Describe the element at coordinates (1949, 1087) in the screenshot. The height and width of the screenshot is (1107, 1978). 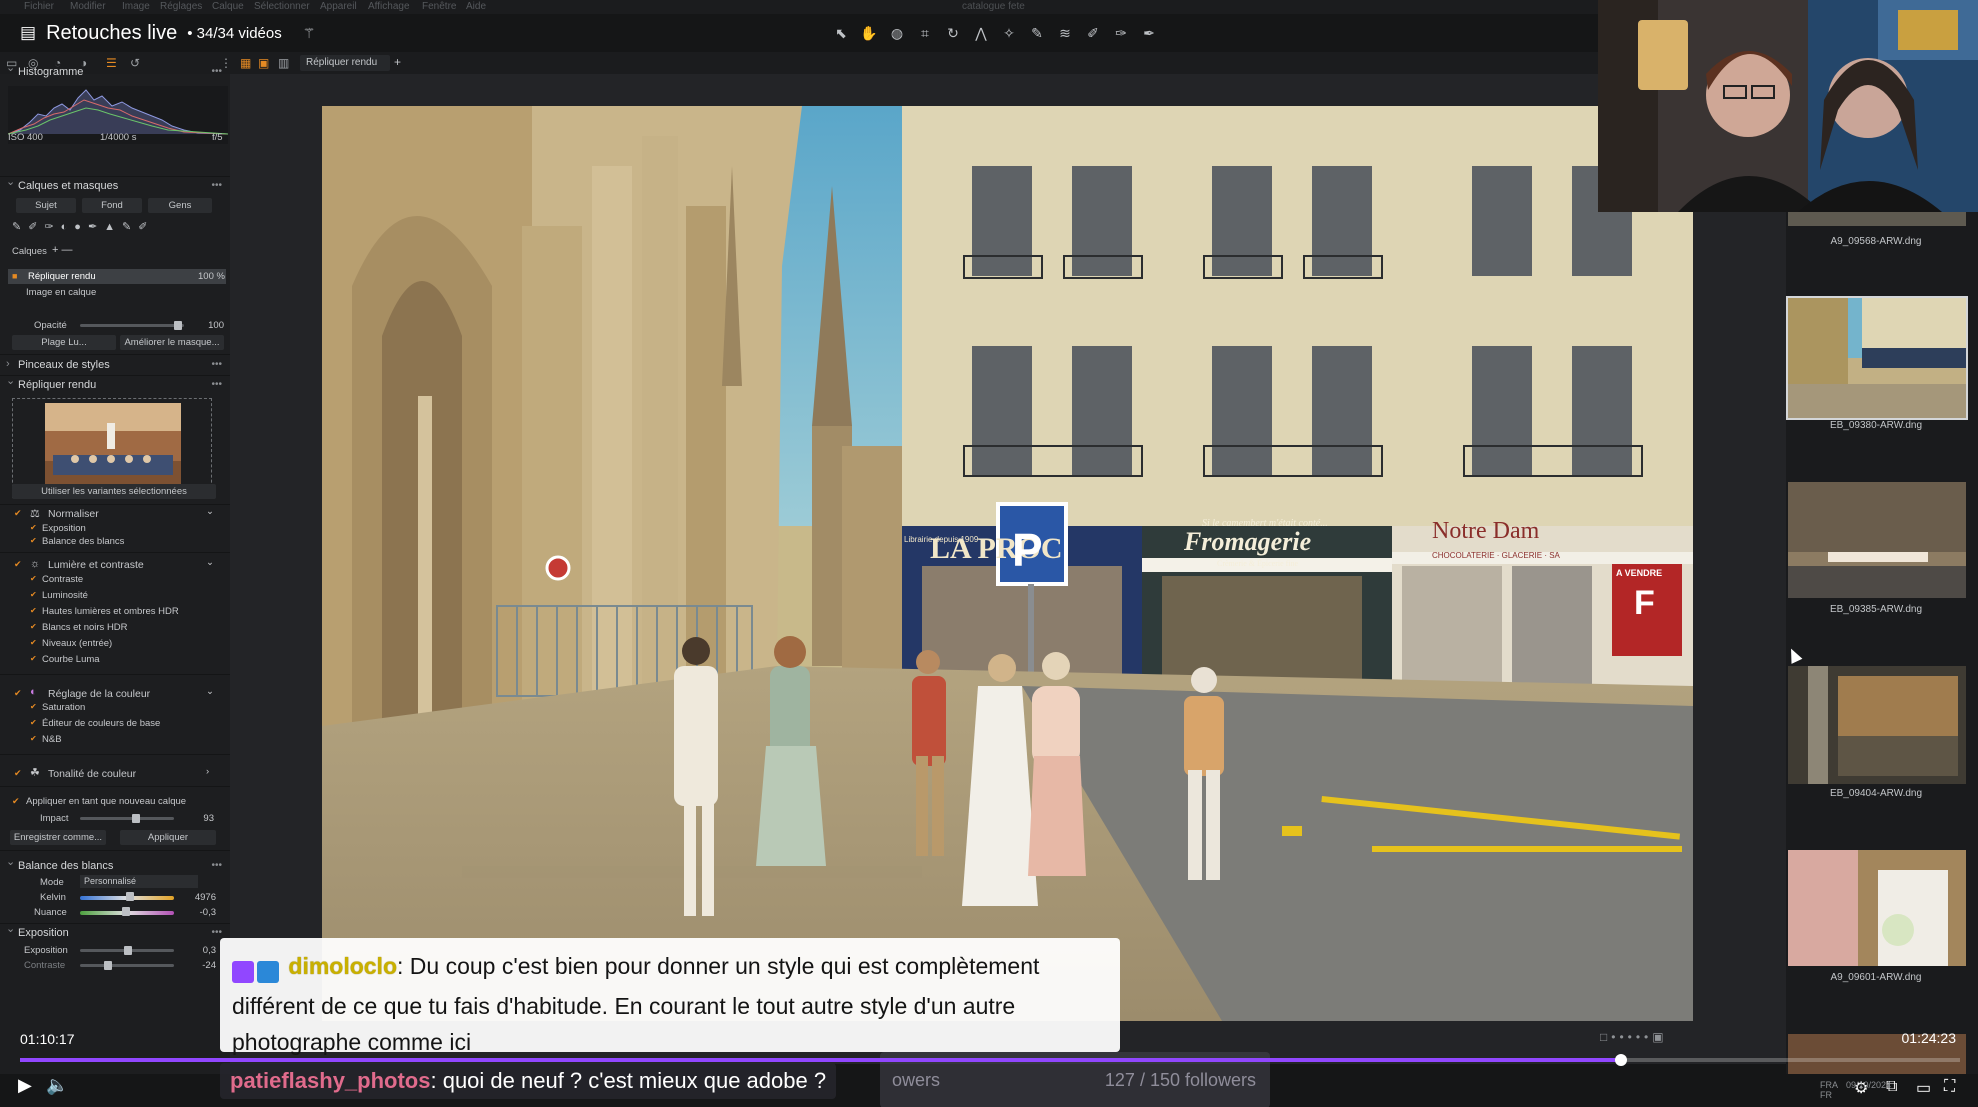
I see `fullscreen-icon: ⛶` at that location.